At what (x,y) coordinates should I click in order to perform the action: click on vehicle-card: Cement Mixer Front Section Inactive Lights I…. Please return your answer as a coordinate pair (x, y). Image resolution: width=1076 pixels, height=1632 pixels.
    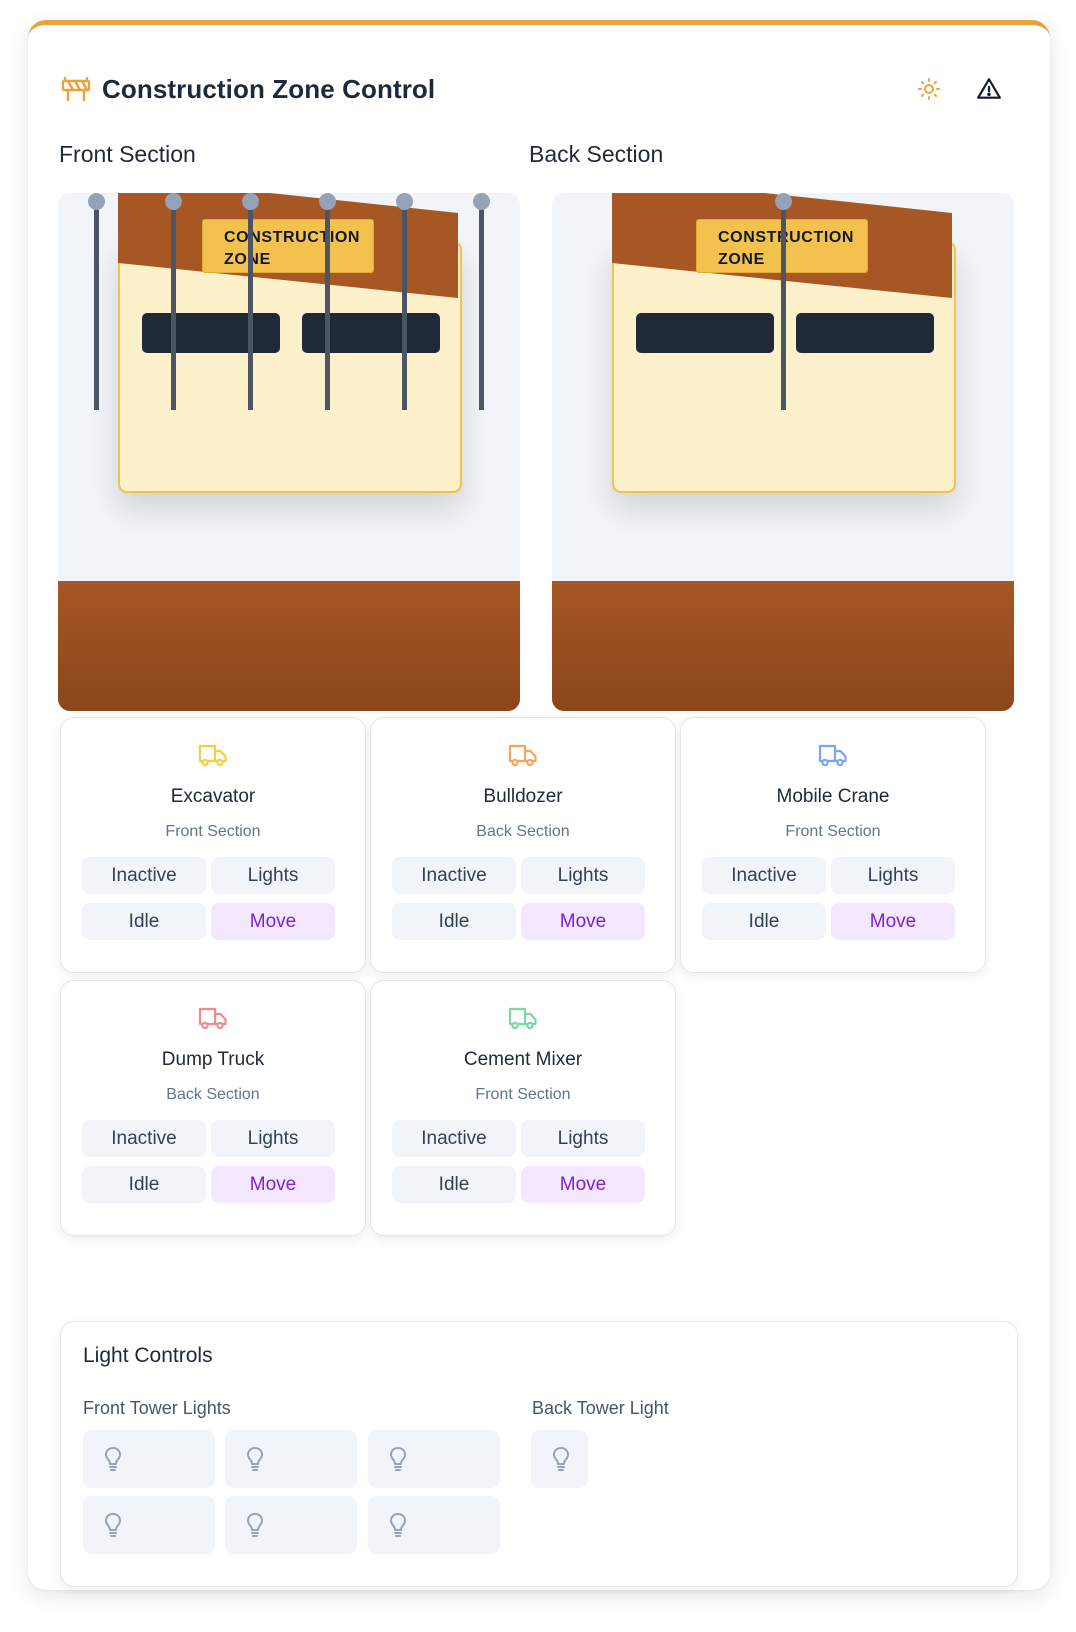
    Looking at the image, I should click on (523, 1108).